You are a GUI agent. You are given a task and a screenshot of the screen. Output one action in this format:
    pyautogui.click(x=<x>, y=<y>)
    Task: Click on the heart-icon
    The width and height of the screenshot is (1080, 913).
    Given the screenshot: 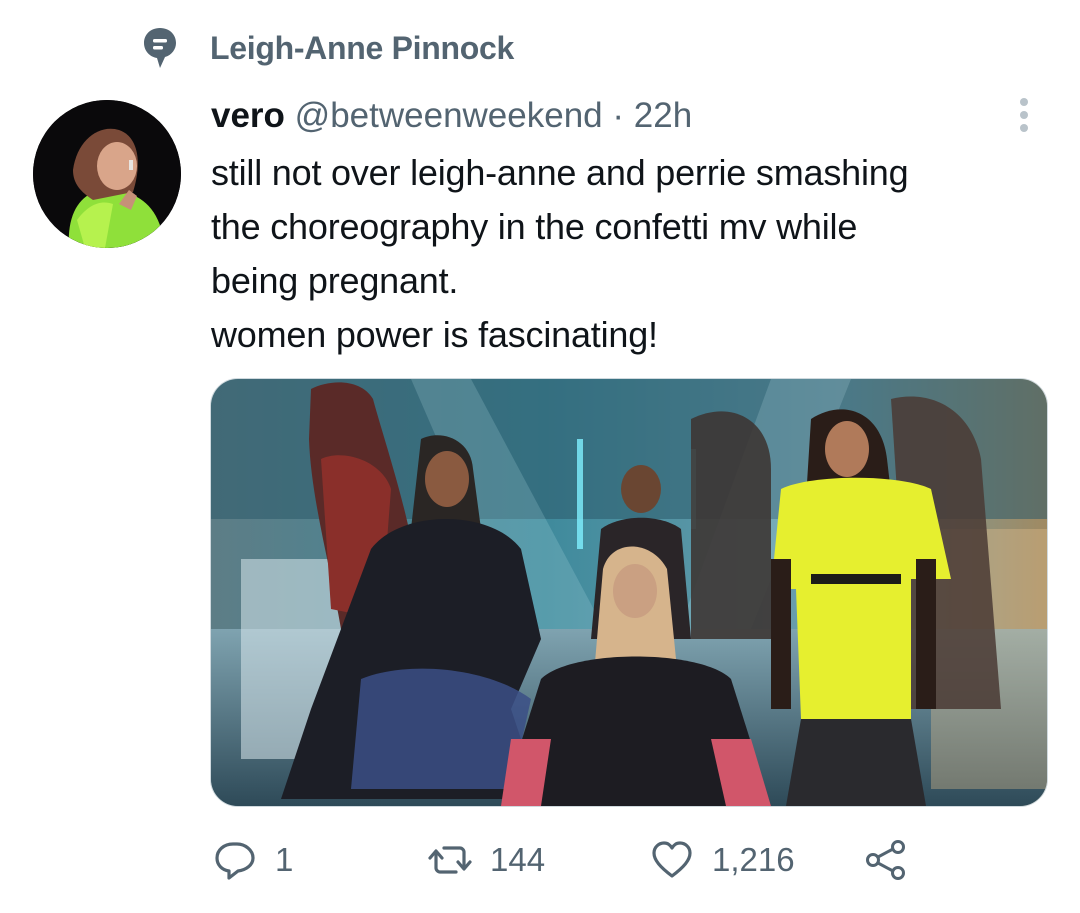 What is the action you would take?
    pyautogui.click(x=672, y=859)
    